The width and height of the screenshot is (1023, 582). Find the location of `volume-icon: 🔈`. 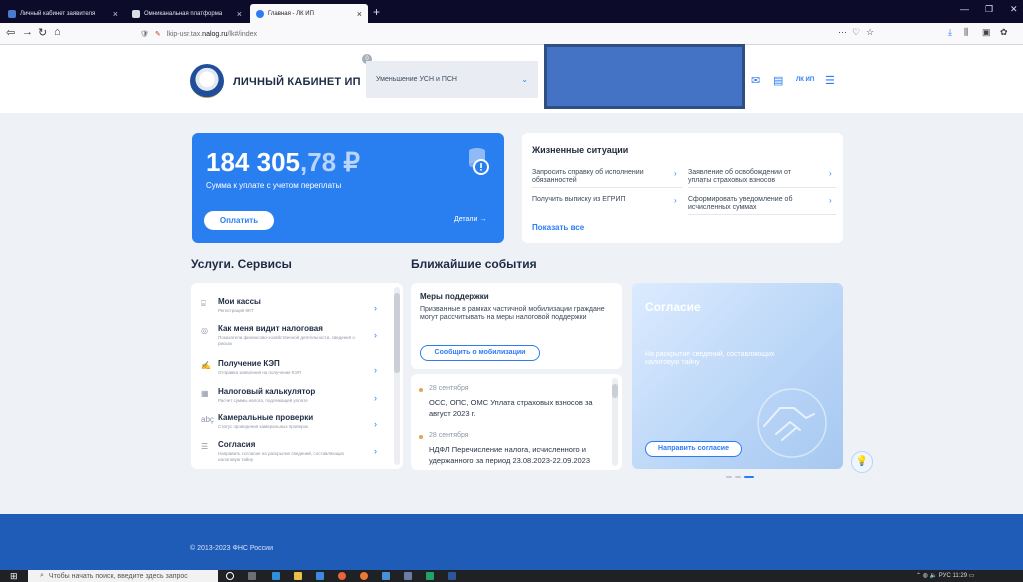

volume-icon: 🔈 is located at coordinates (933, 576).